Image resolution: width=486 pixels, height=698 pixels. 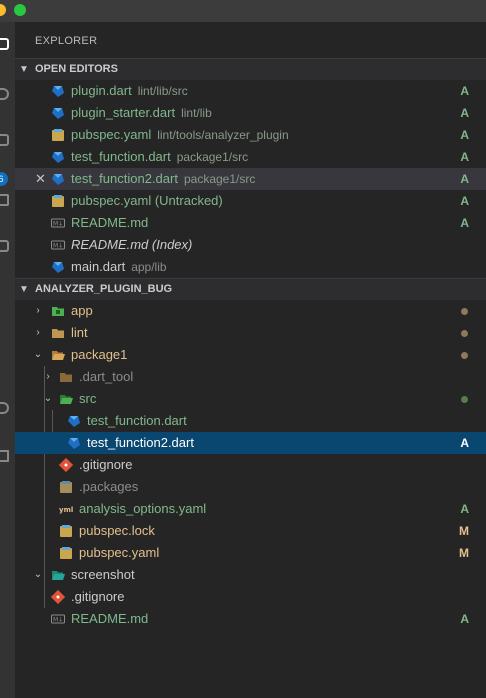 What do you see at coordinates (250, 311) in the screenshot?
I see `tree-folder-app: › app` at bounding box center [250, 311].